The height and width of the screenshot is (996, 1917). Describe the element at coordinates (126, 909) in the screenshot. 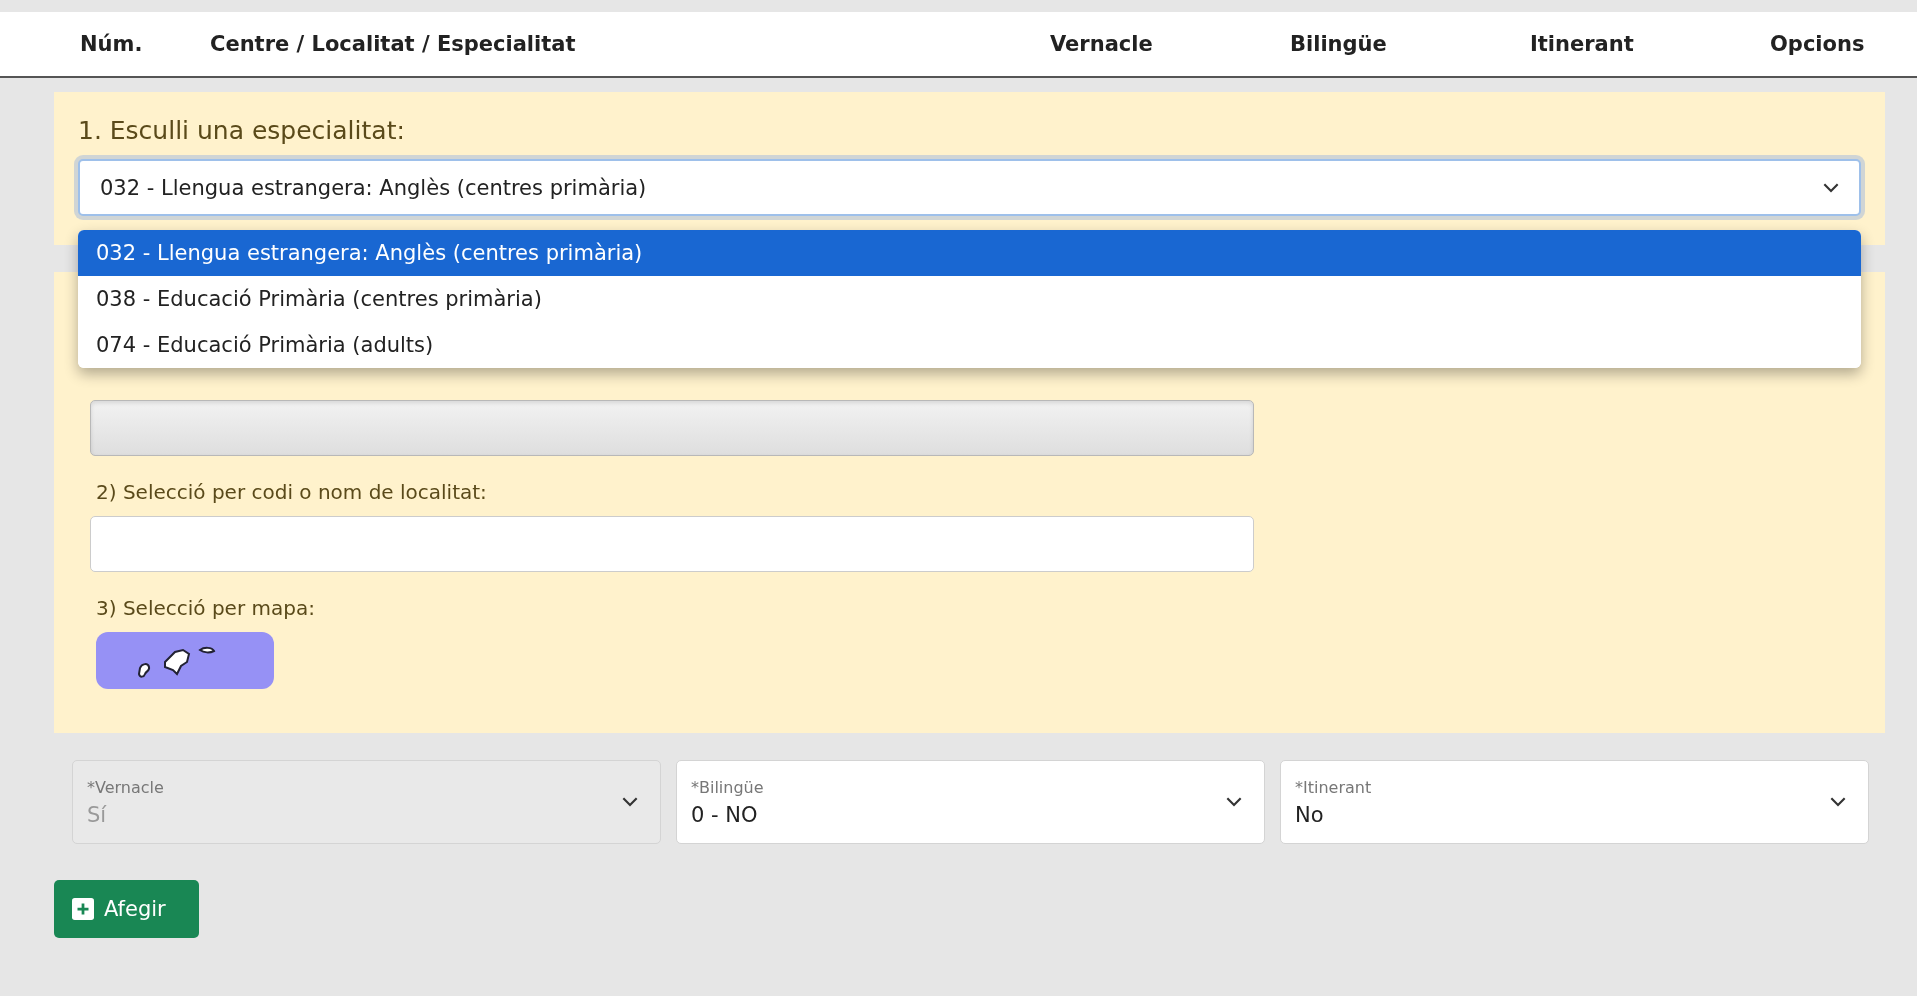

I see `add-button: Afegir` at that location.